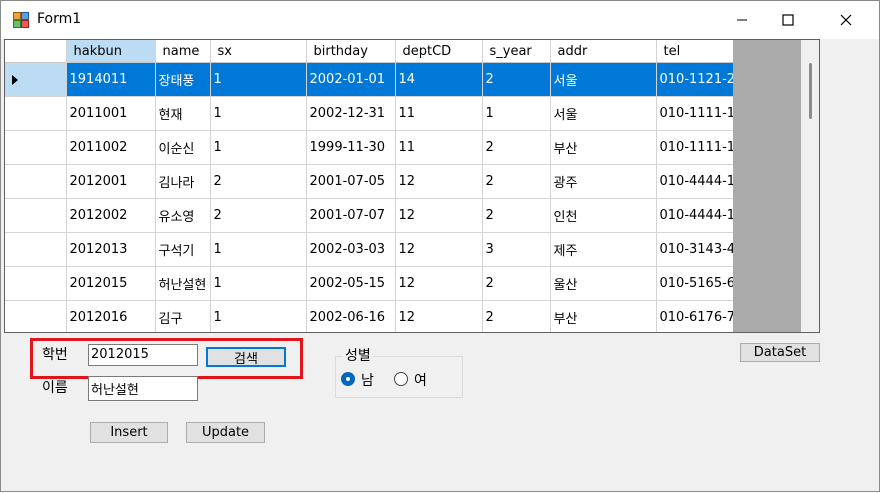 This screenshot has width=882, height=494. I want to click on cell-s-year: 3, so click(516, 249).